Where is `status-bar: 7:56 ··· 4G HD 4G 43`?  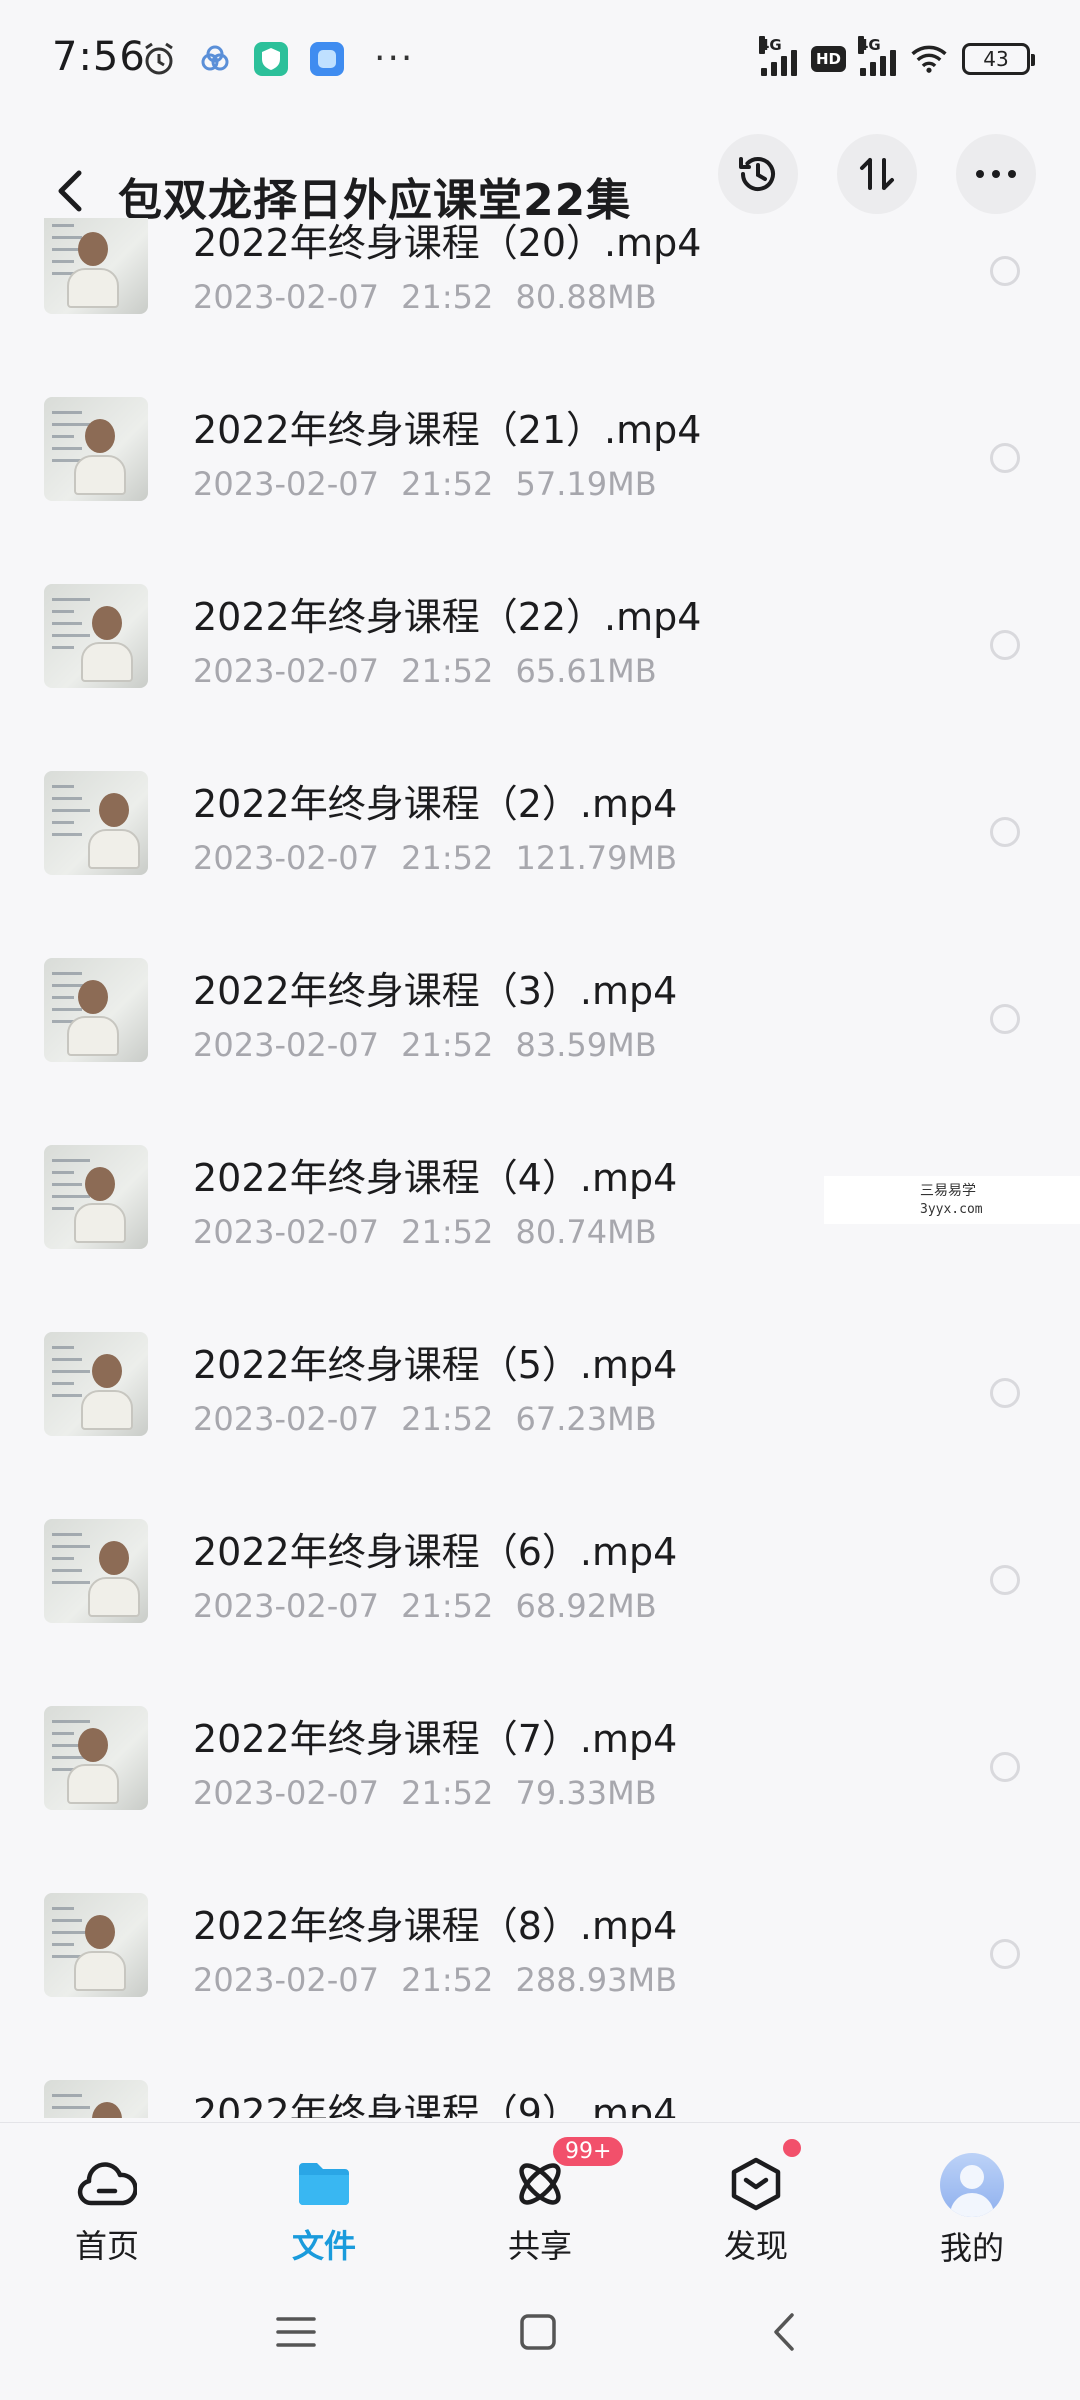 status-bar: 7:56 ··· 4G HD 4G 43 is located at coordinates (540, 62).